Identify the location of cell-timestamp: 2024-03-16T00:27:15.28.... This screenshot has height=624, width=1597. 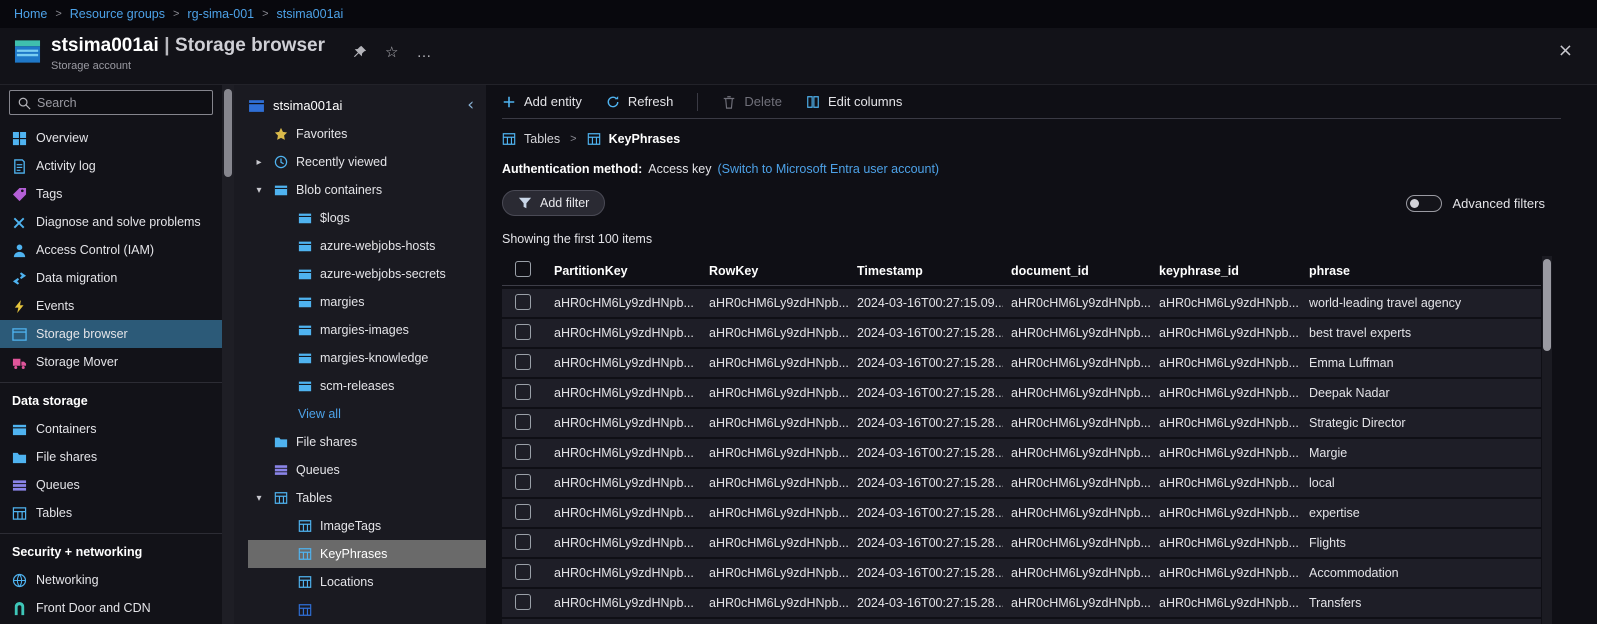
(930, 333).